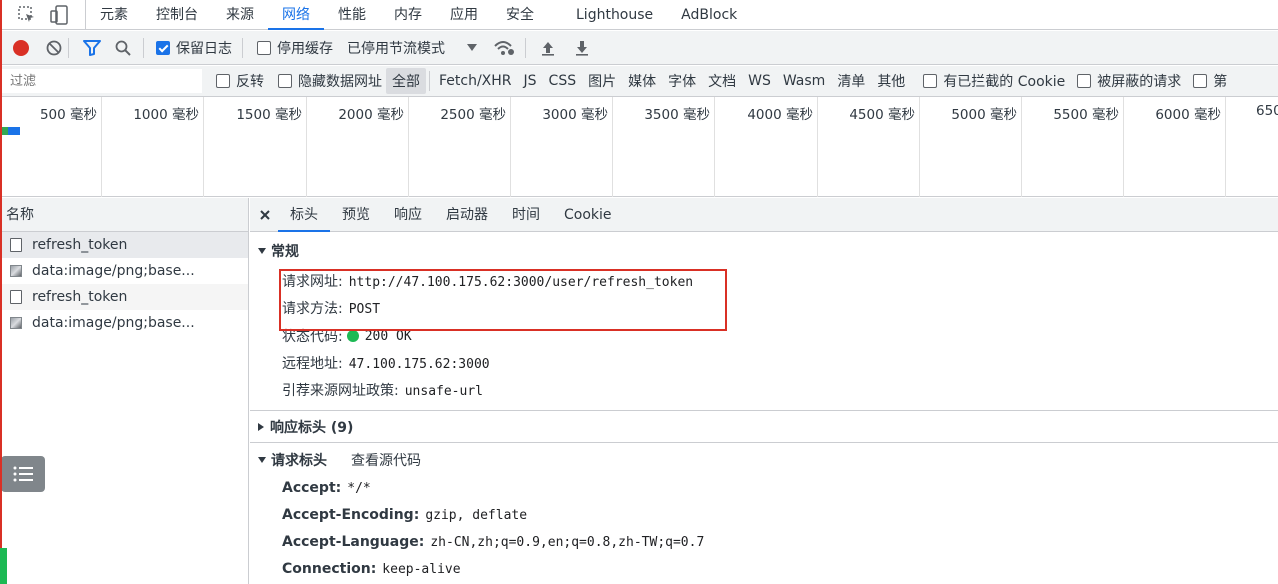  What do you see at coordinates (285, 81) in the screenshot?
I see `hide-data-urls-checkbox` at bounding box center [285, 81].